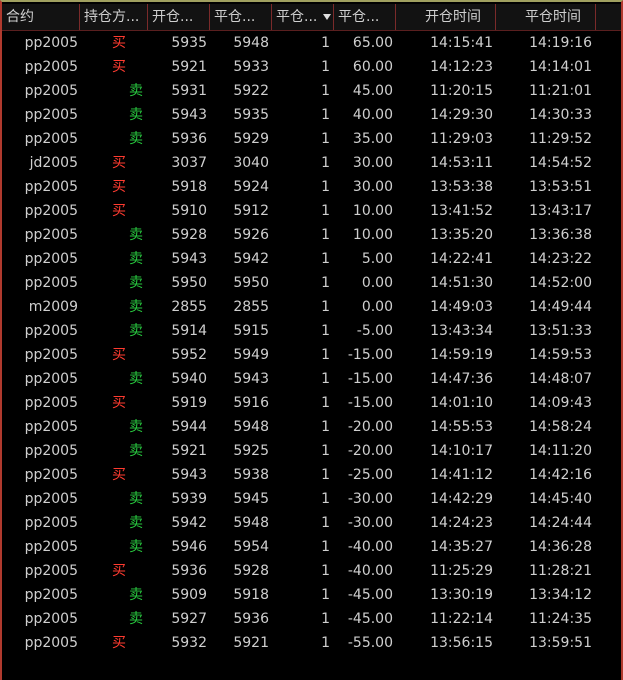 The height and width of the screenshot is (680, 623). I want to click on col-header-close-time: 平仓时间, so click(546, 17).